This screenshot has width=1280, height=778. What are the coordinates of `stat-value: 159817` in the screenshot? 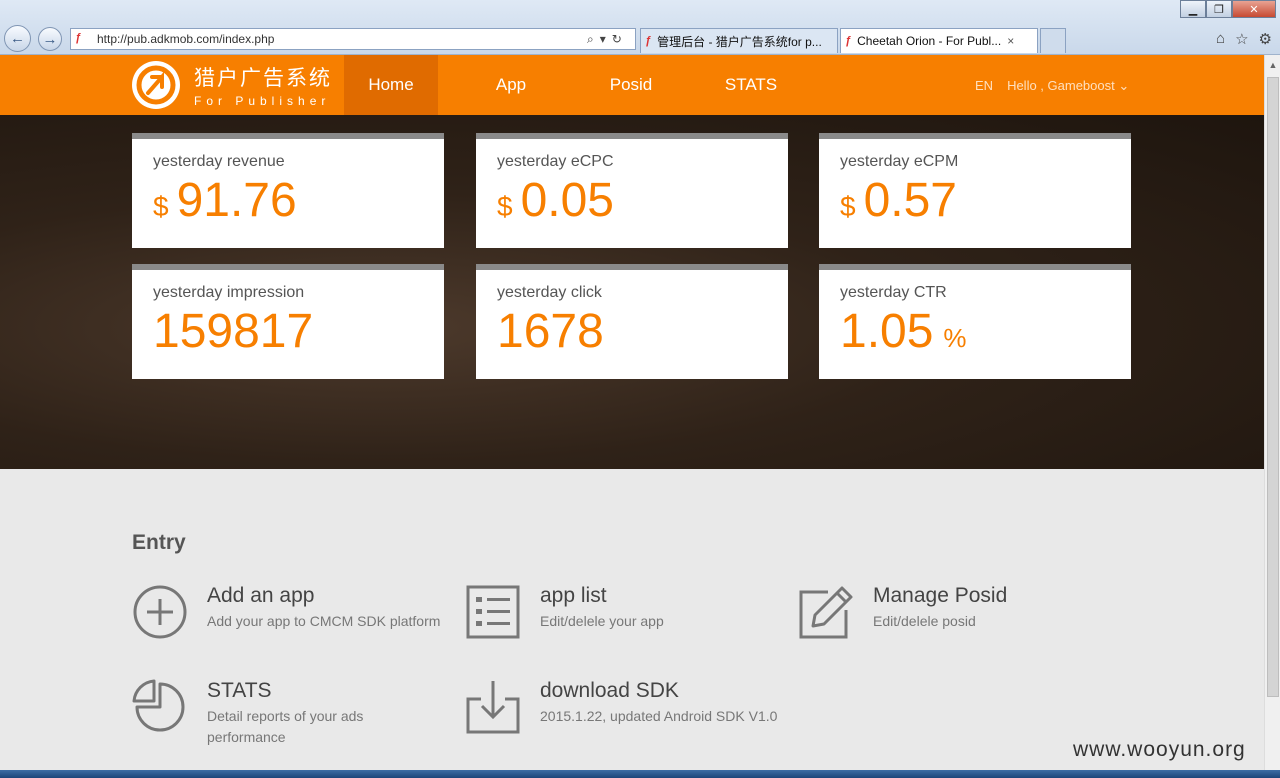 It's located at (233, 331).